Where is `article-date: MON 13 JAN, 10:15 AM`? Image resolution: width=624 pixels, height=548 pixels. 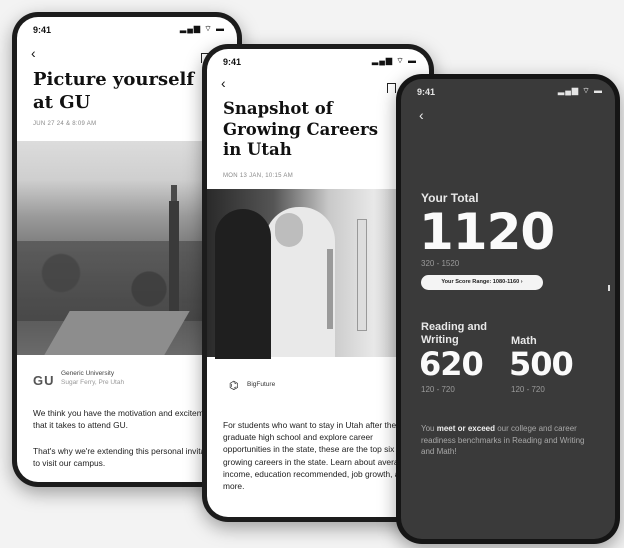 article-date: MON 13 JAN, 10:15 AM is located at coordinates (258, 176).